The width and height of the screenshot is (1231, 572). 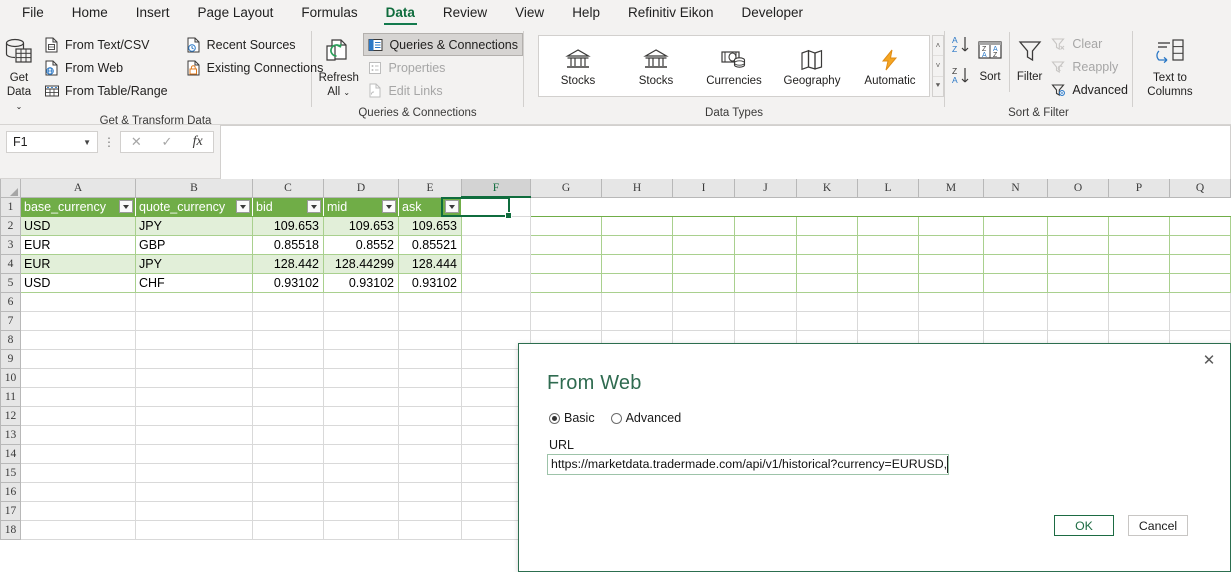 What do you see at coordinates (1209, 360) in the screenshot?
I see `close-icon: ✕` at bounding box center [1209, 360].